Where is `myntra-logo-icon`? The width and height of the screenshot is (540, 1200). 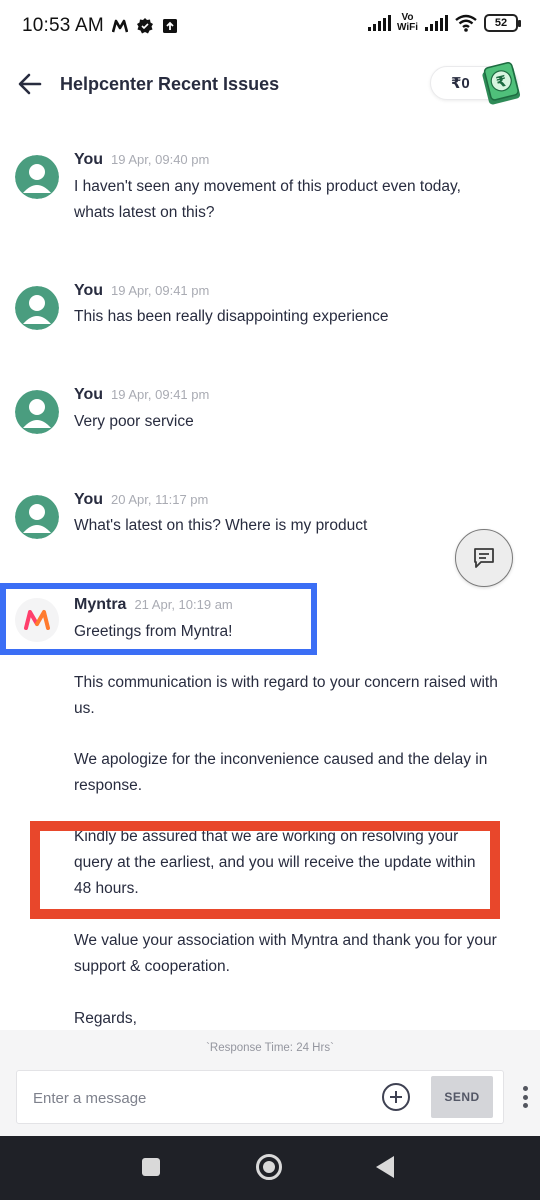 myntra-logo-icon is located at coordinates (37, 620).